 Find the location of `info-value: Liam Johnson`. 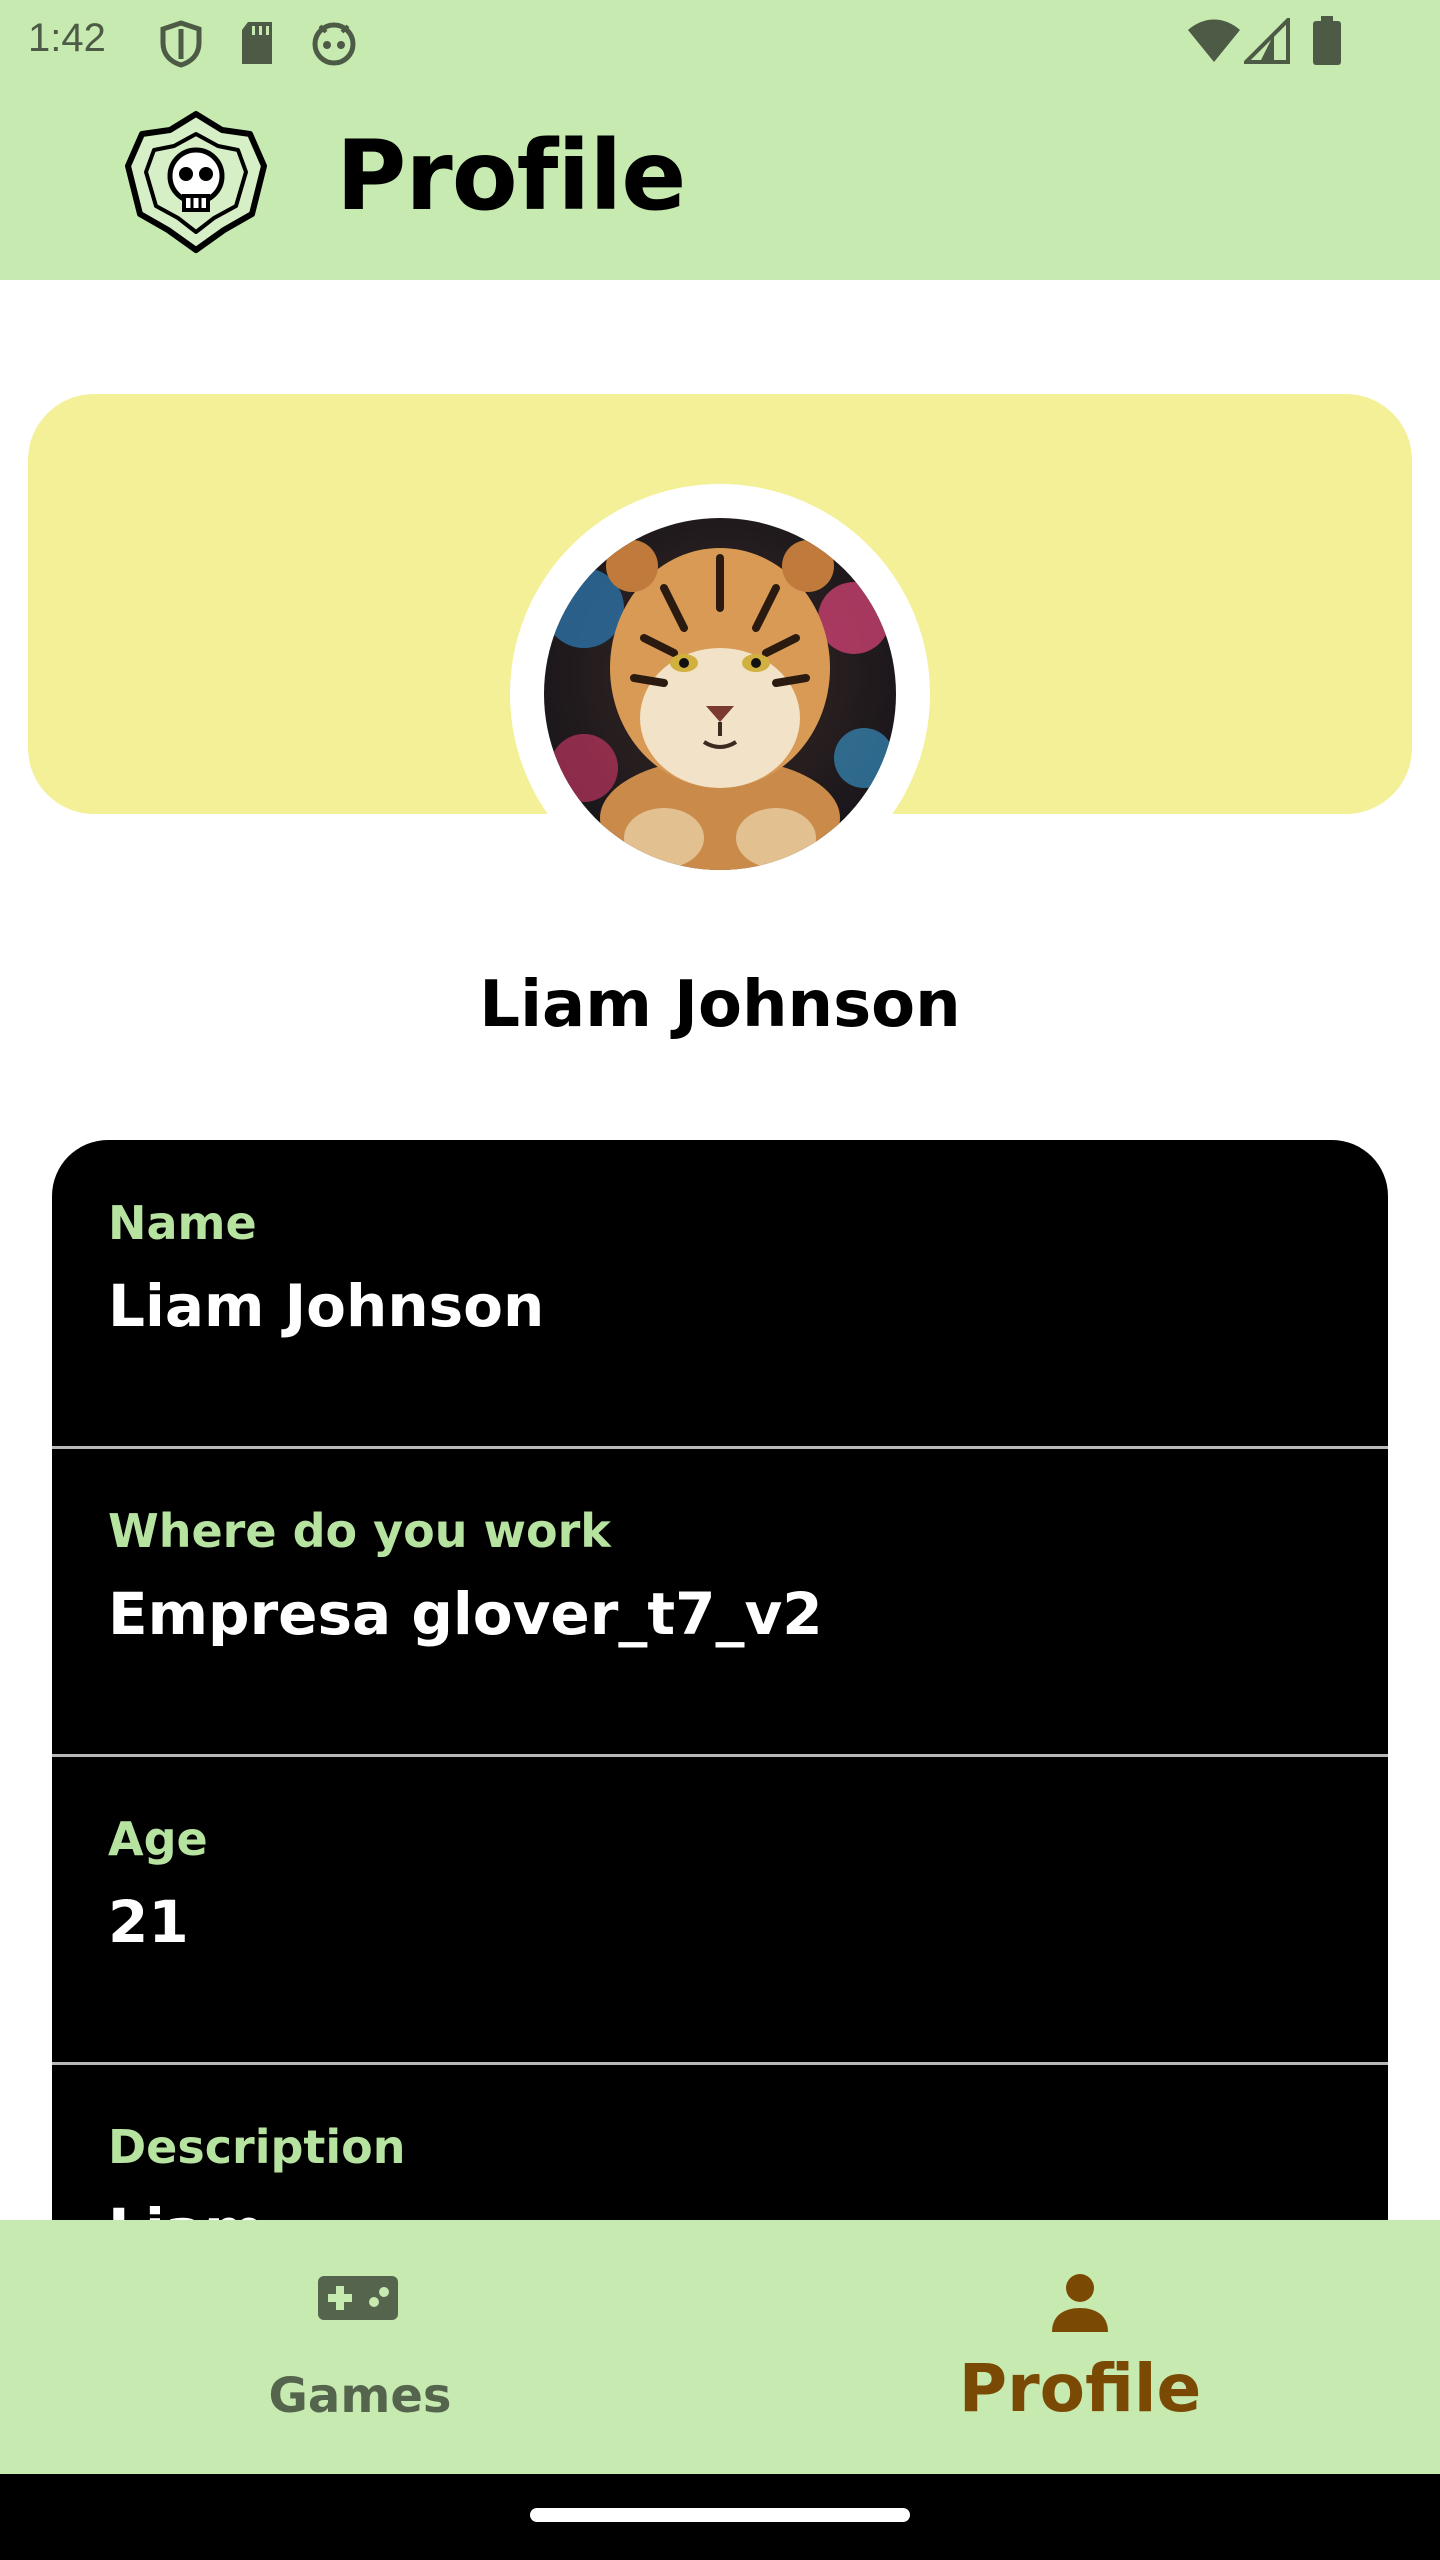

info-value: Liam Johnson is located at coordinates (326, 1306).